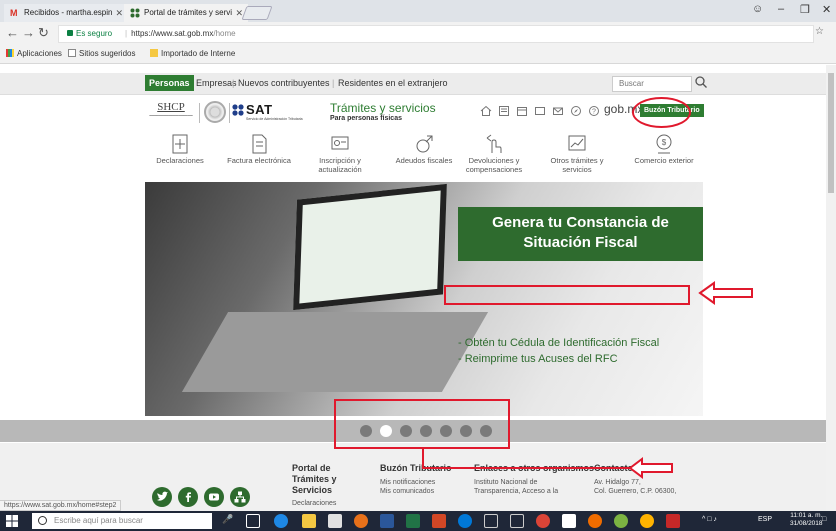 This screenshot has width=836, height=531. What do you see at coordinates (819, 31) in the screenshot?
I see `bookmark-star-icon: ☆` at bounding box center [819, 31].